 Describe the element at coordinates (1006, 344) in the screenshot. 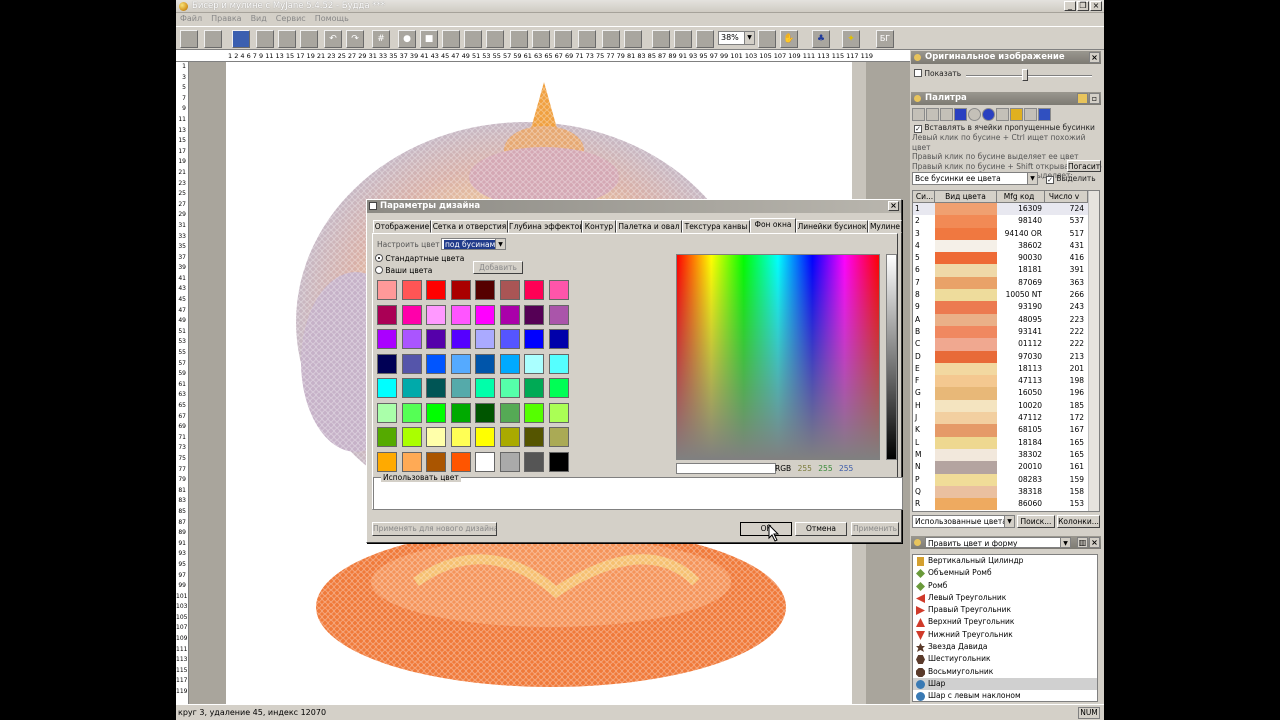

I see `table-row: C 01112 222` at that location.